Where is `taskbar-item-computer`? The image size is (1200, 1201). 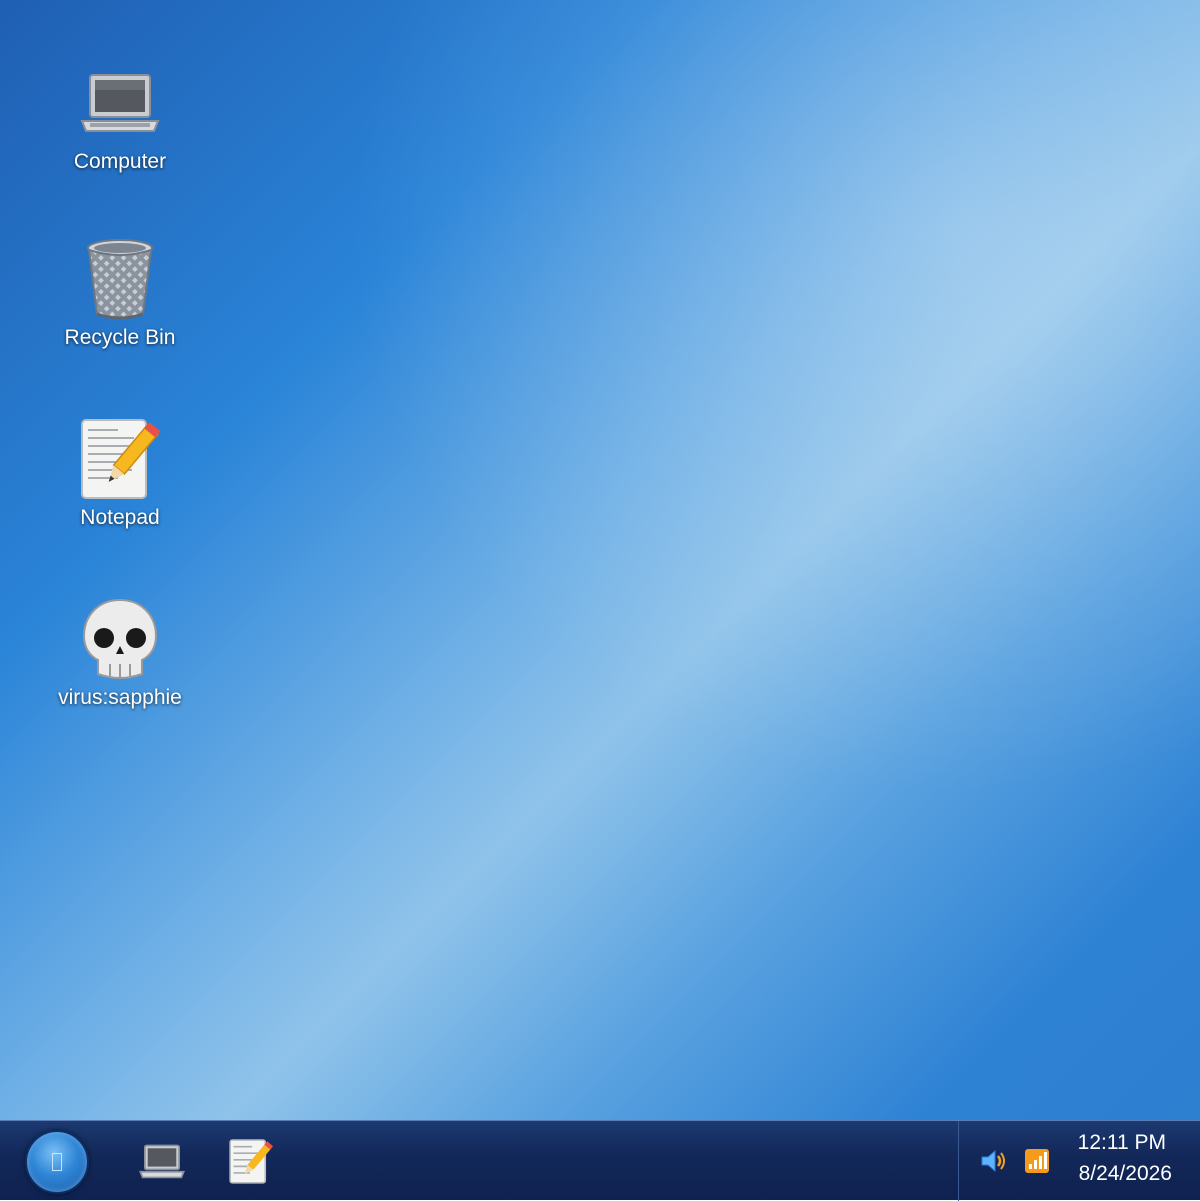 taskbar-item-computer is located at coordinates (162, 1162).